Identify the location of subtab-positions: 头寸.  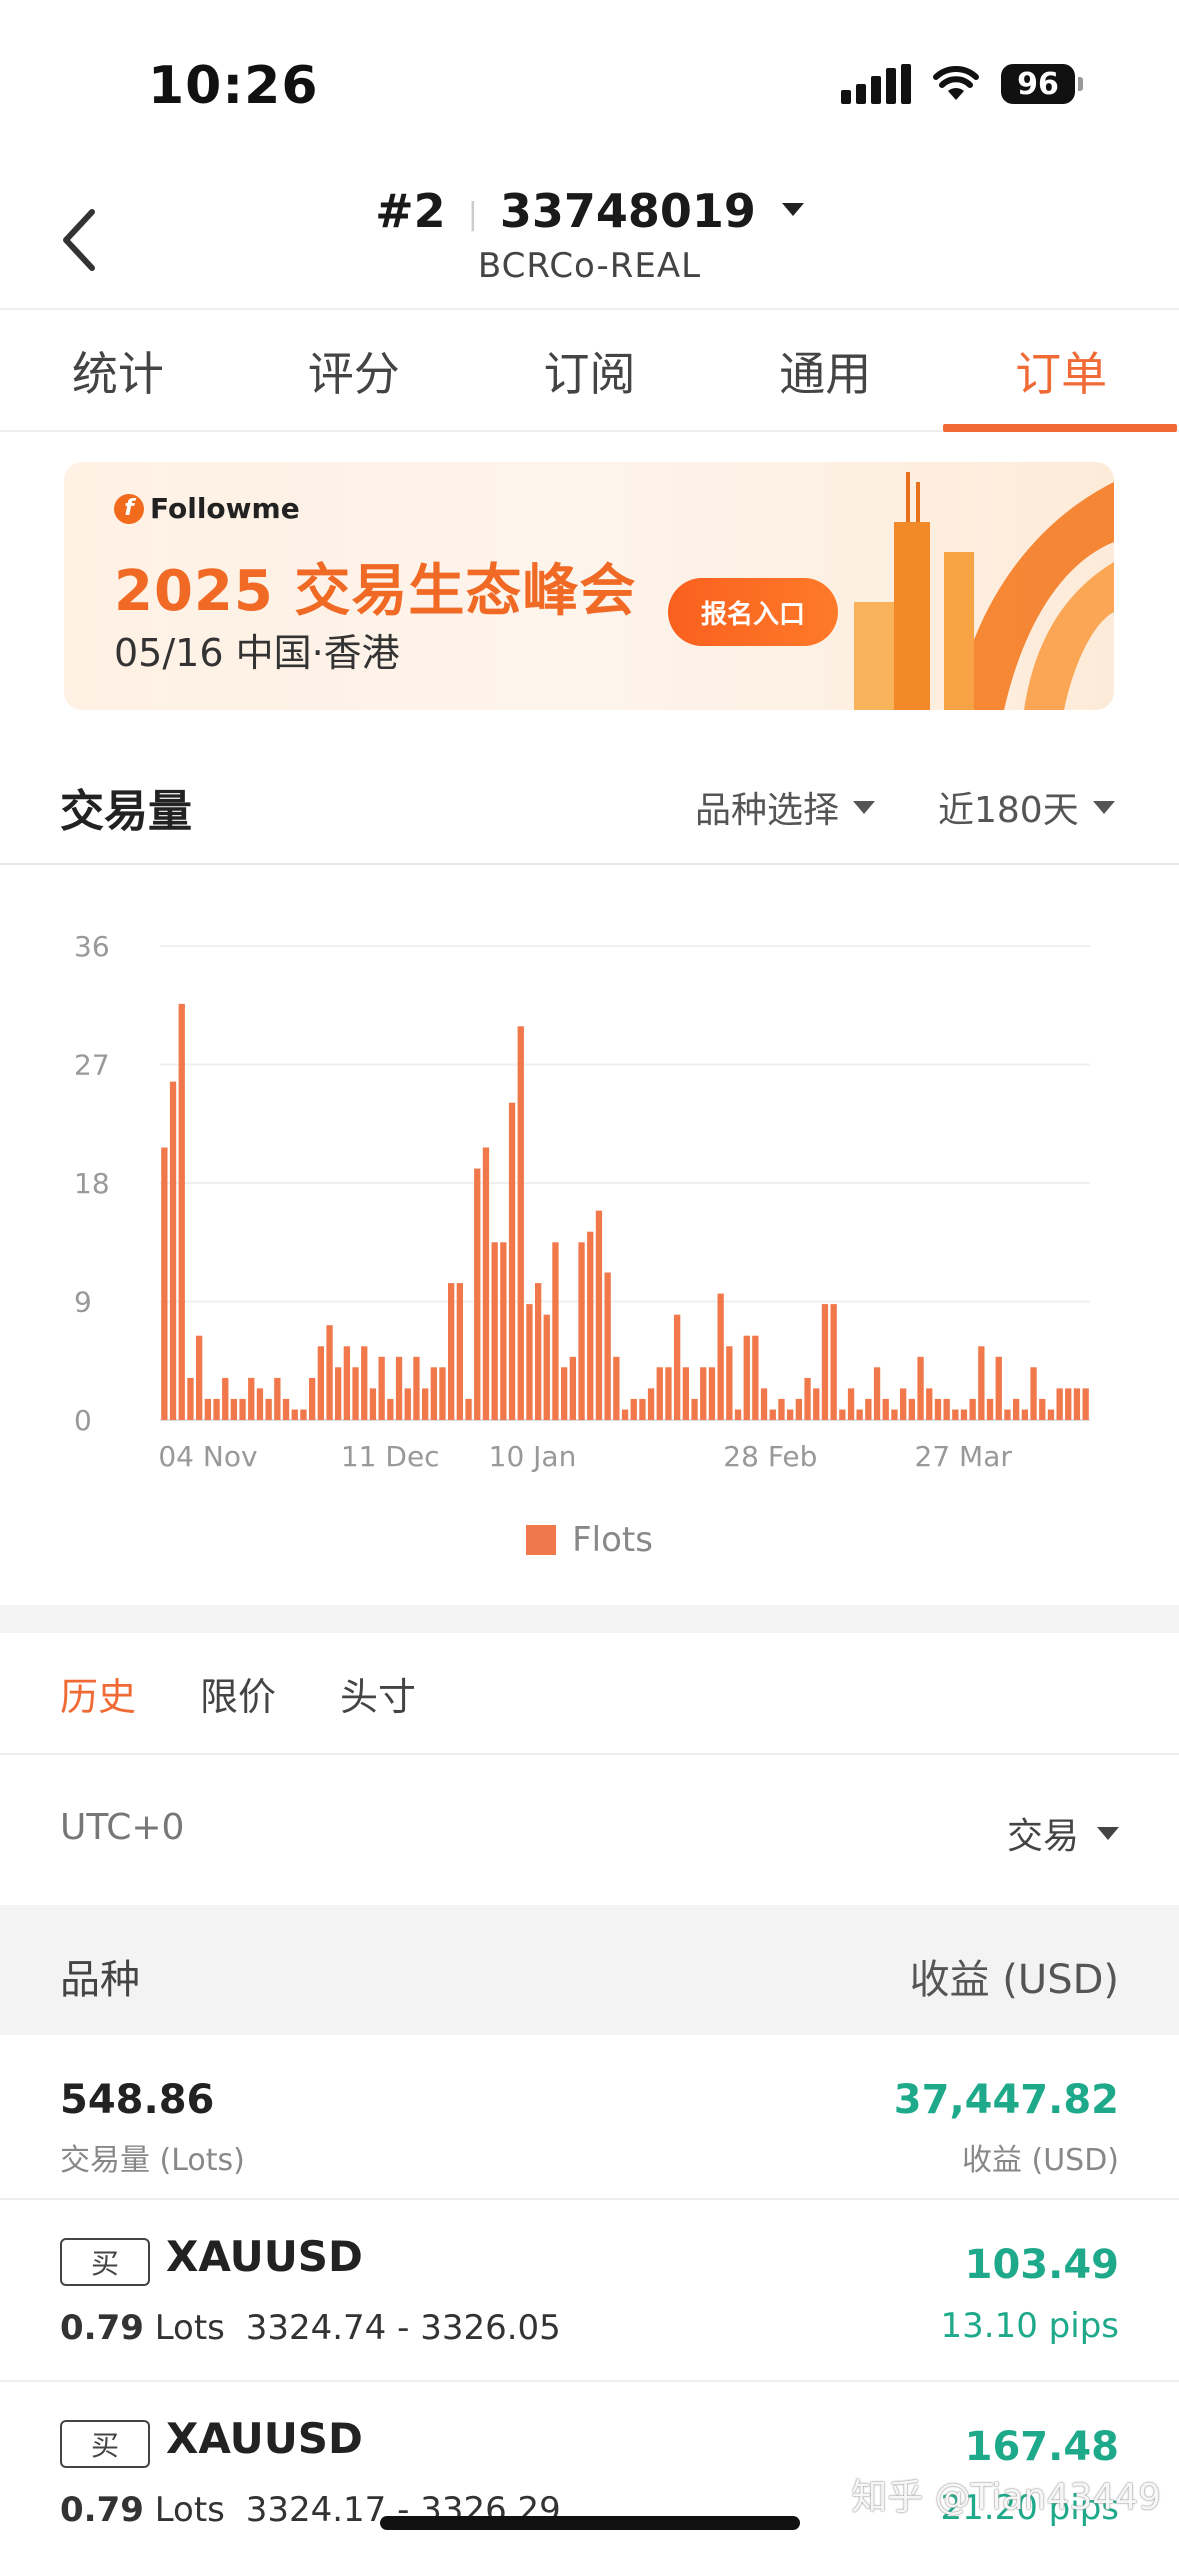
(378, 1693).